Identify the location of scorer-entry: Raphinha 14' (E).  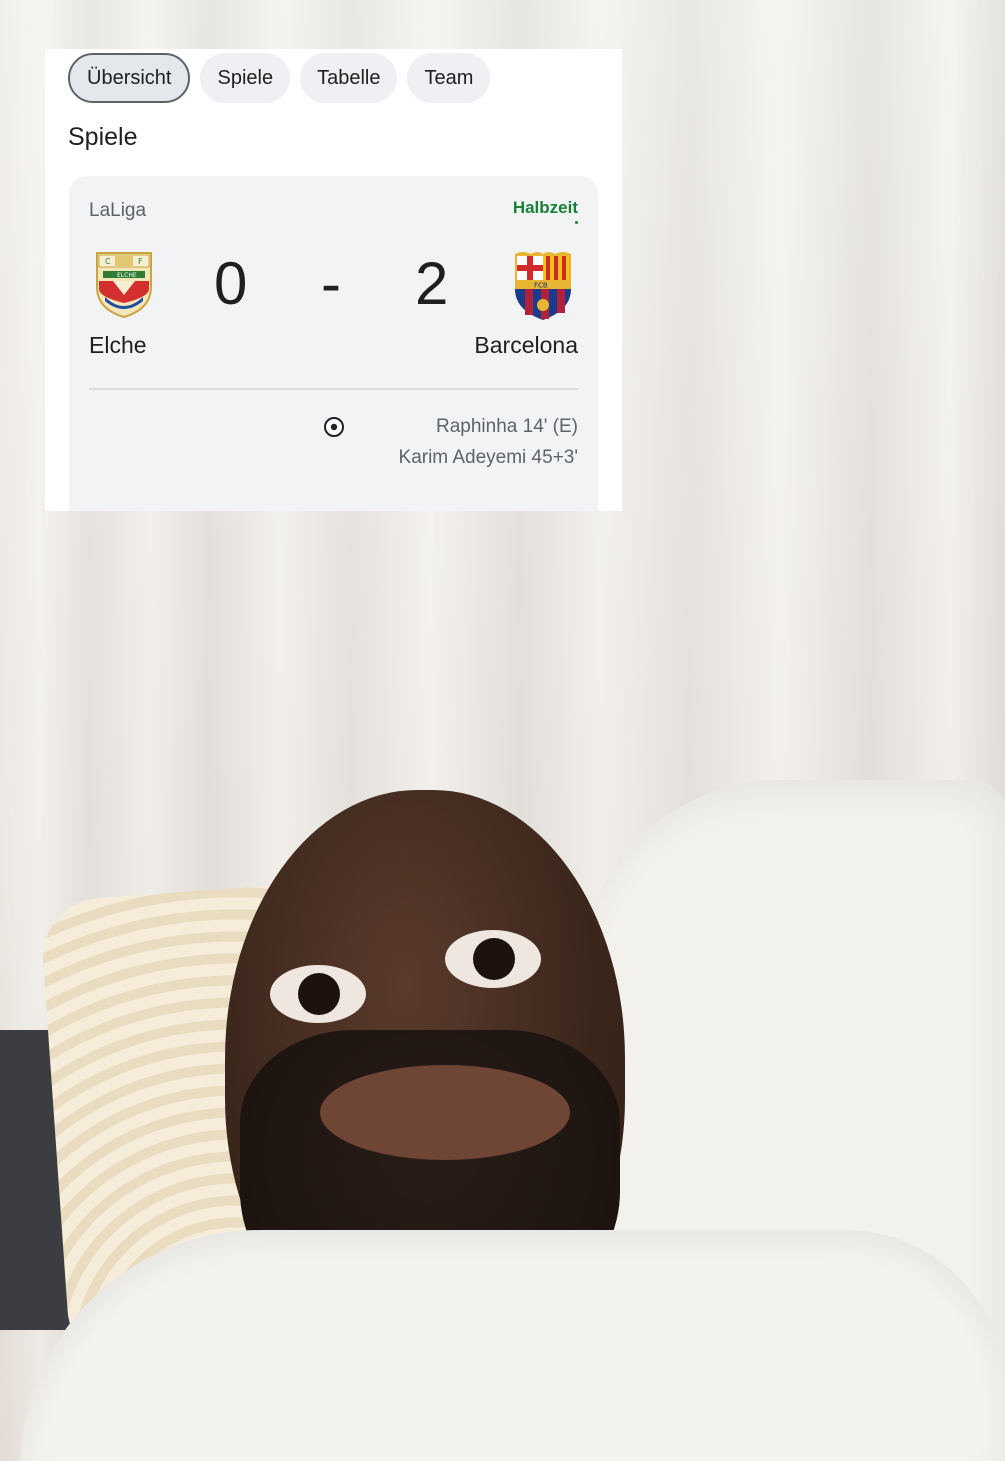
(507, 426).